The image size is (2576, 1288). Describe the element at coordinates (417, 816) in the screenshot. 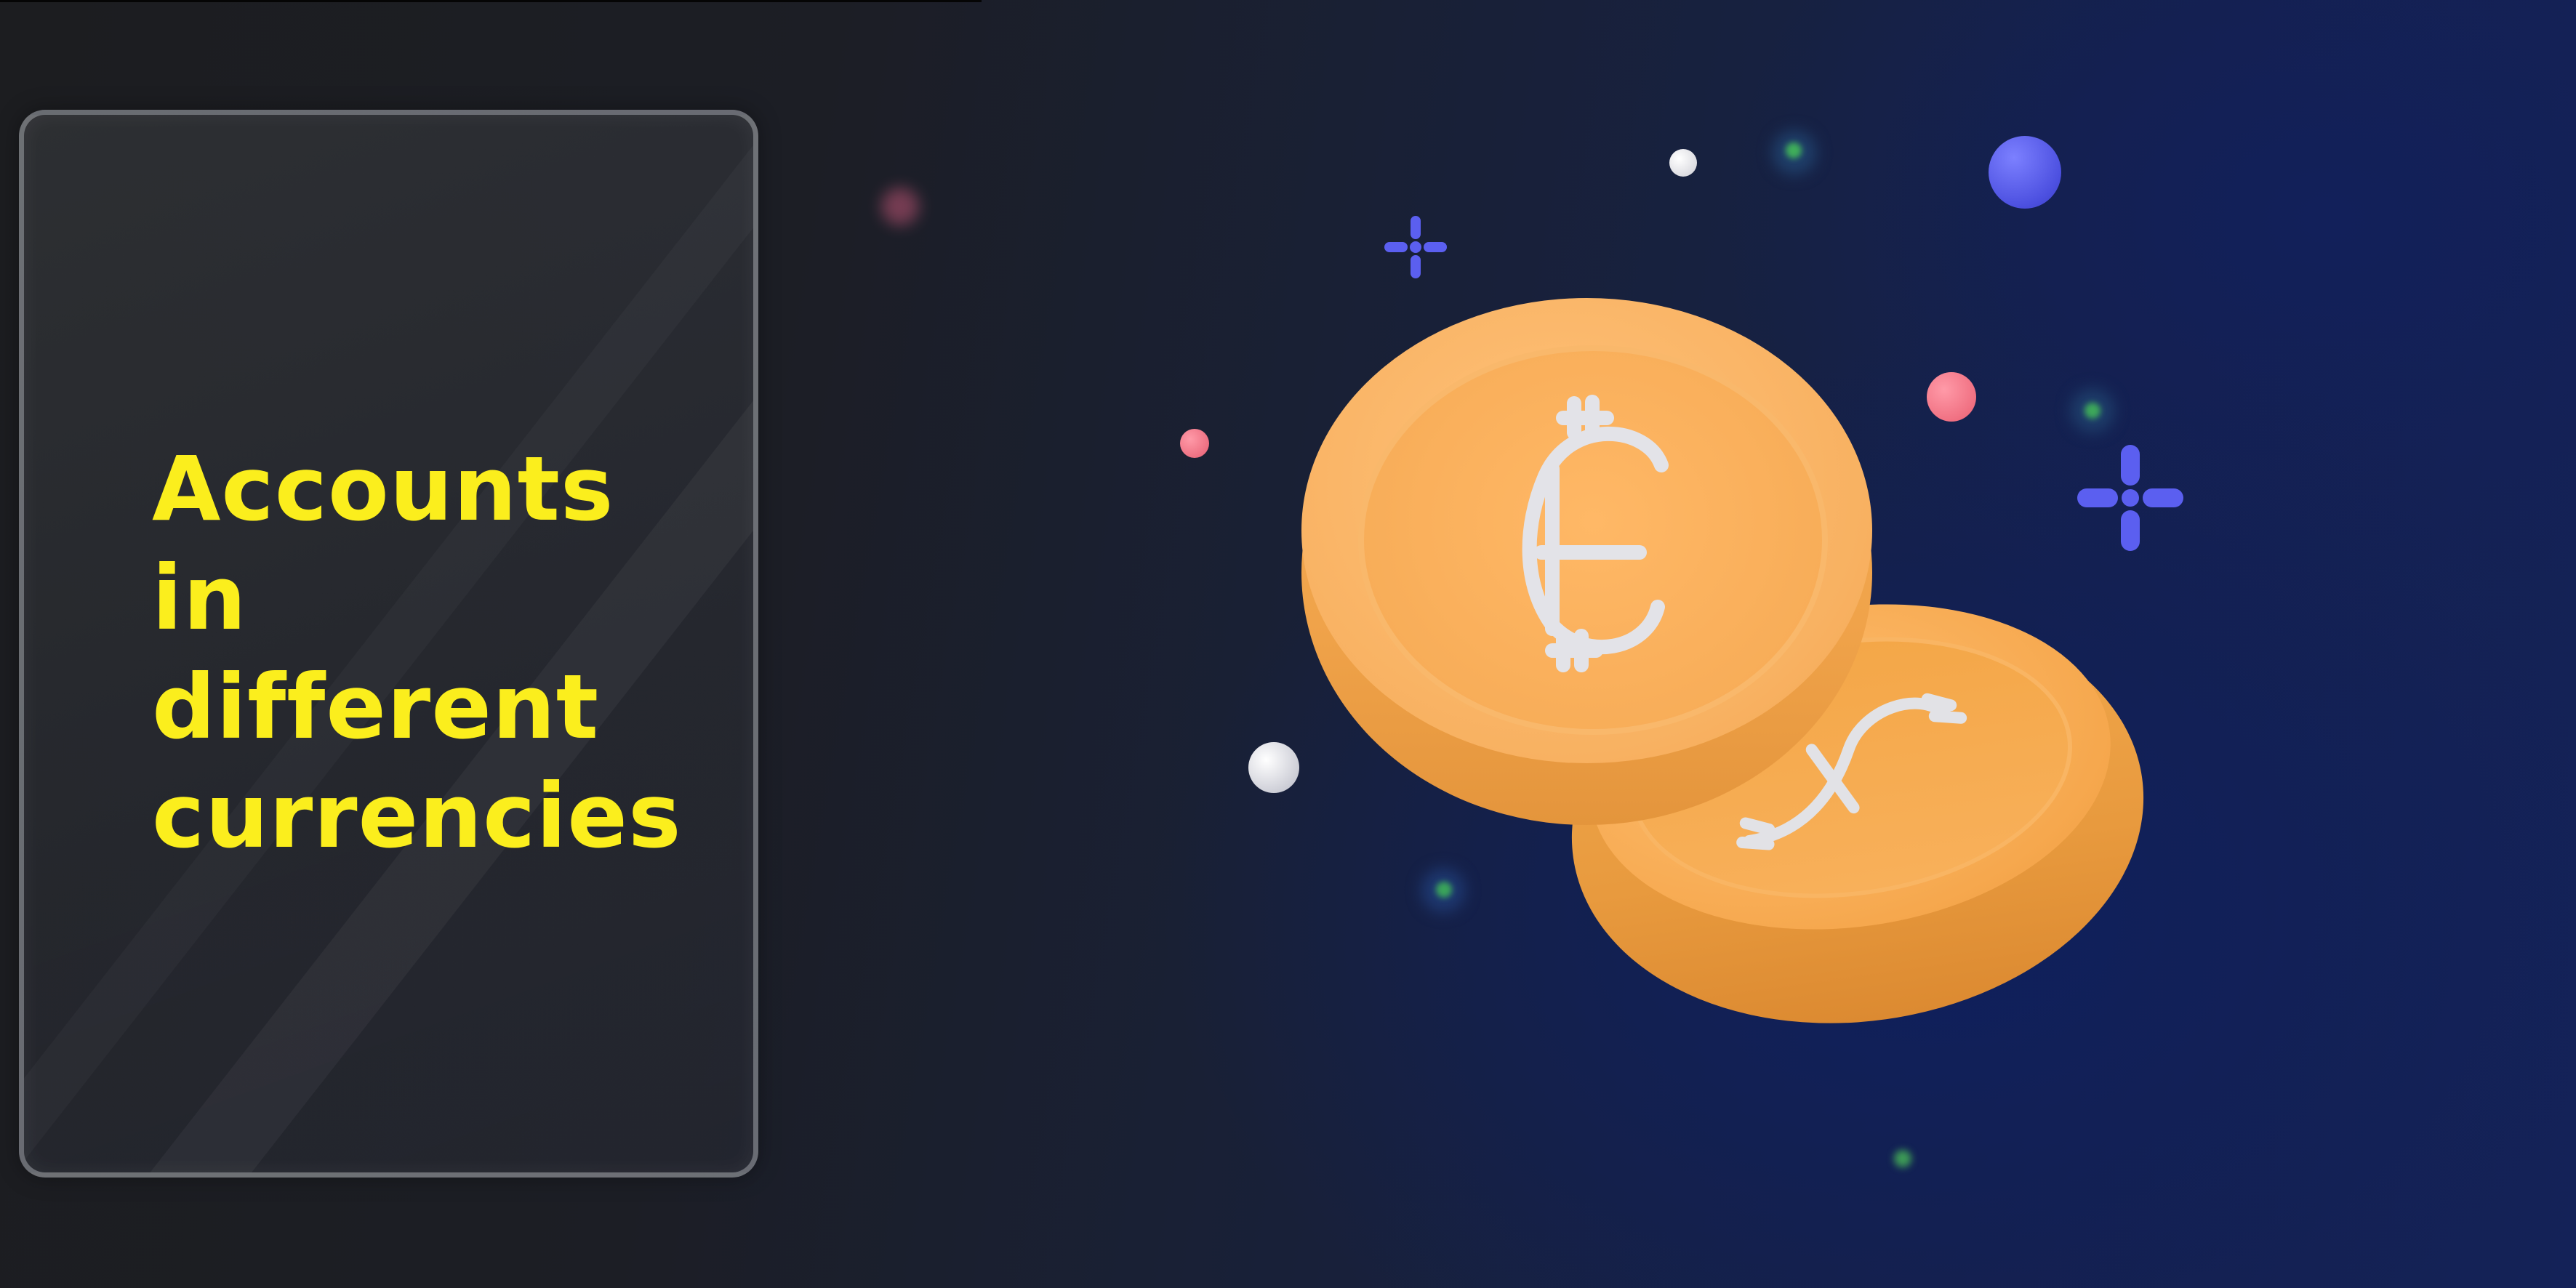

I see `card-title-line-3: currencies` at that location.